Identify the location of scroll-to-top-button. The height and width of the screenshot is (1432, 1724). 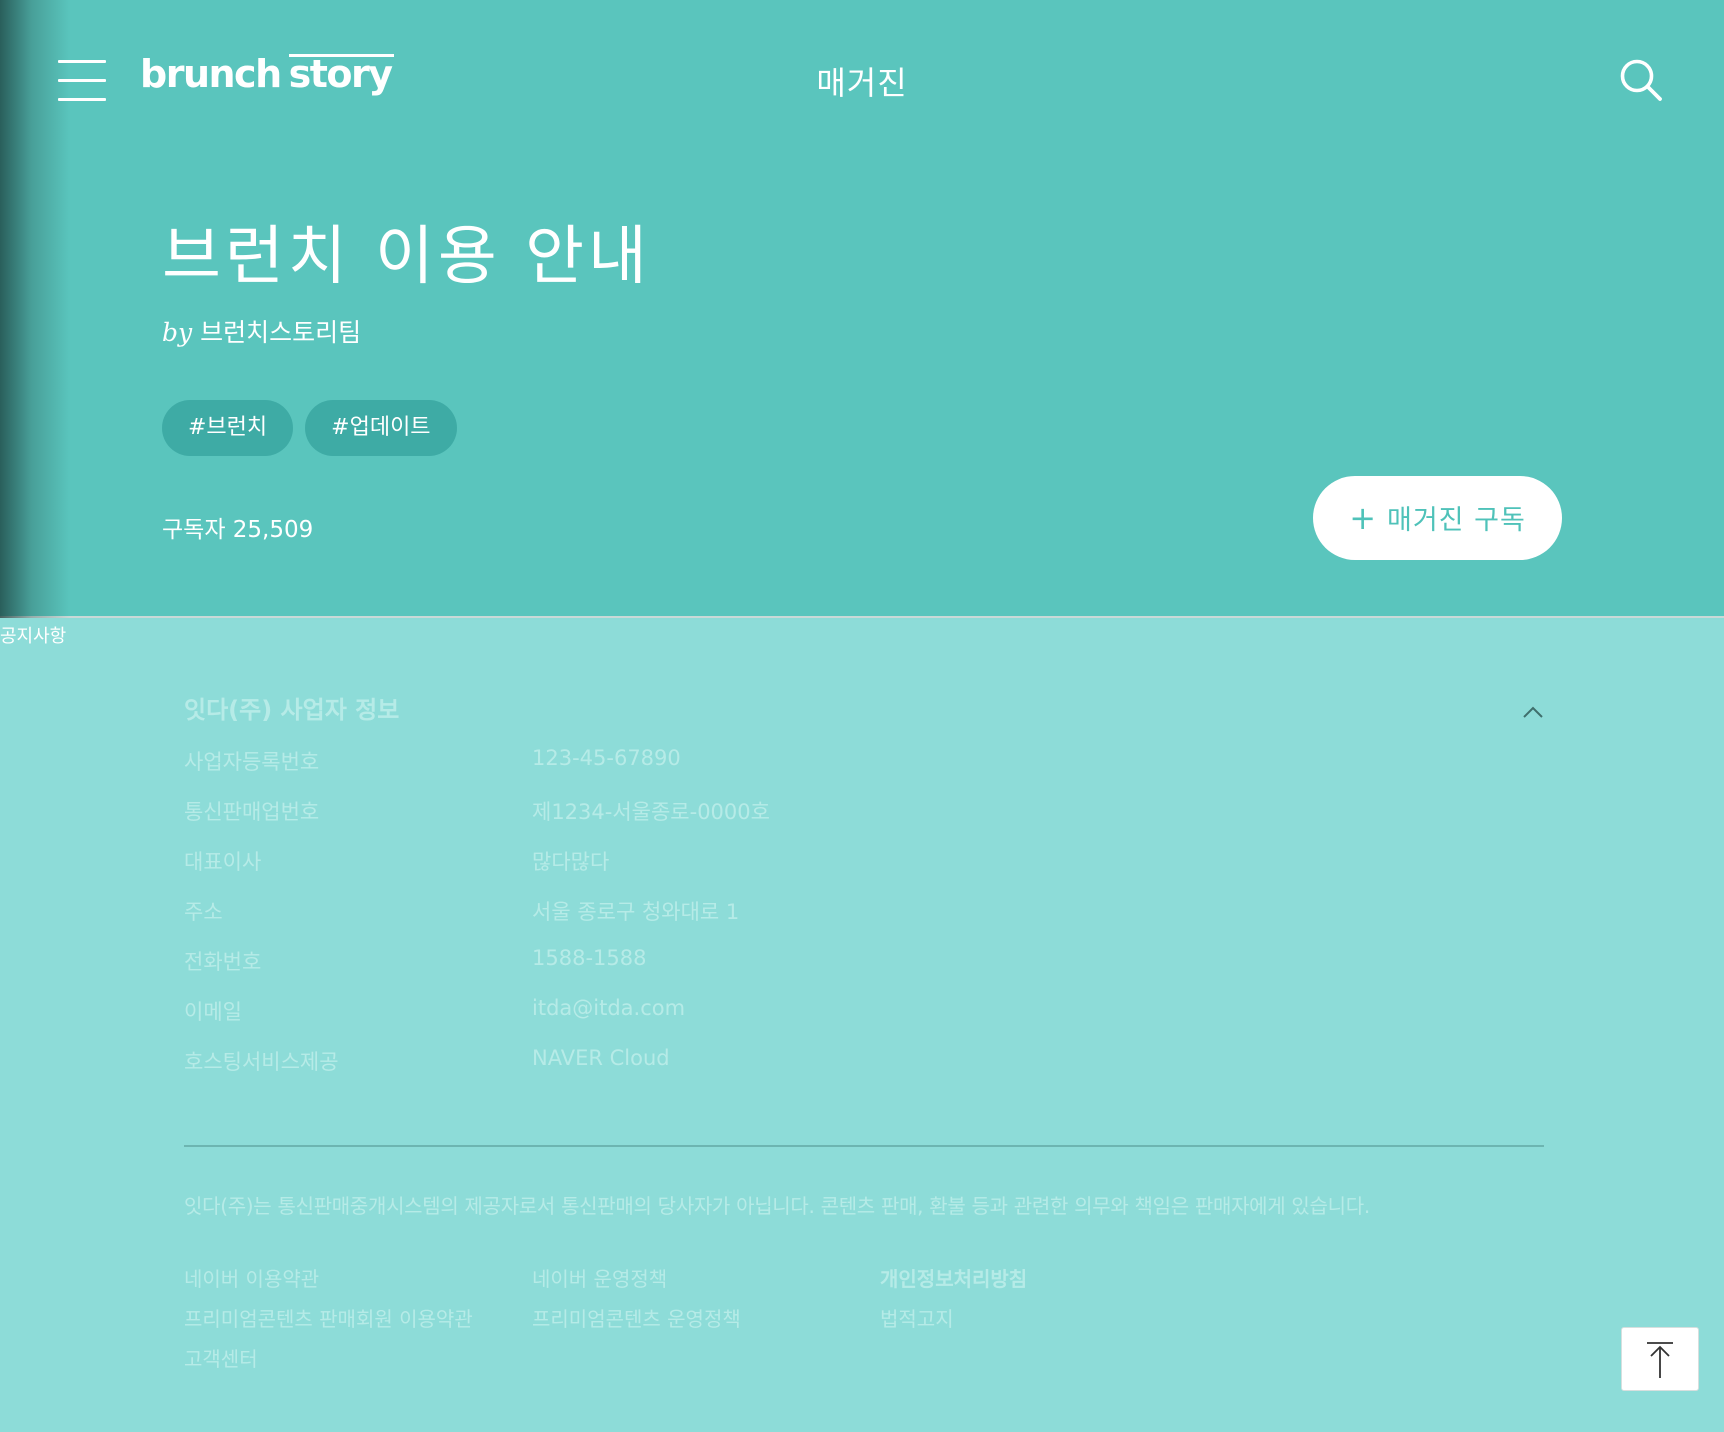
(1660, 1359).